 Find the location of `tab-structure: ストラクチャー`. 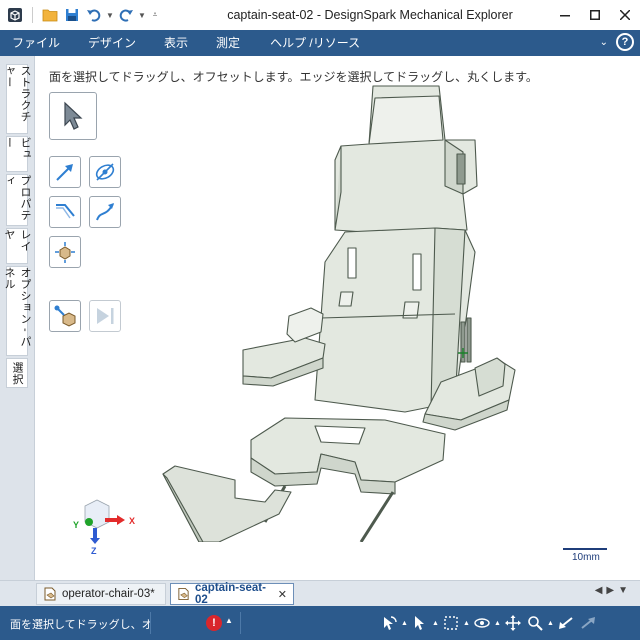

tab-structure: ストラクチャー is located at coordinates (17, 99).